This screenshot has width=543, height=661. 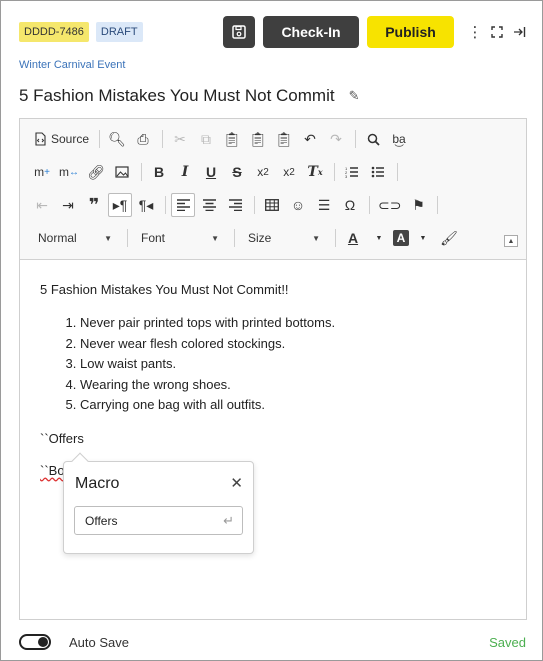 What do you see at coordinates (228, 521) in the screenshot?
I see `enter-icon: ↵` at bounding box center [228, 521].